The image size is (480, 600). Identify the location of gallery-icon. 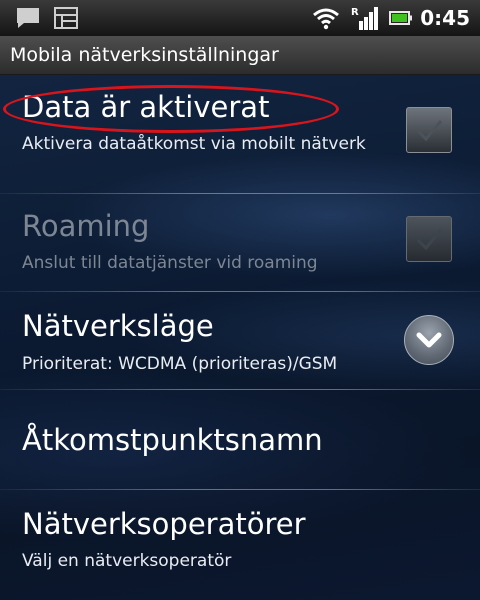
(66, 18).